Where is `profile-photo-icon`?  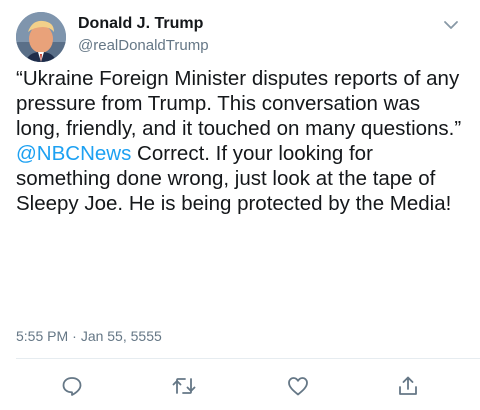 profile-photo-icon is located at coordinates (41, 37).